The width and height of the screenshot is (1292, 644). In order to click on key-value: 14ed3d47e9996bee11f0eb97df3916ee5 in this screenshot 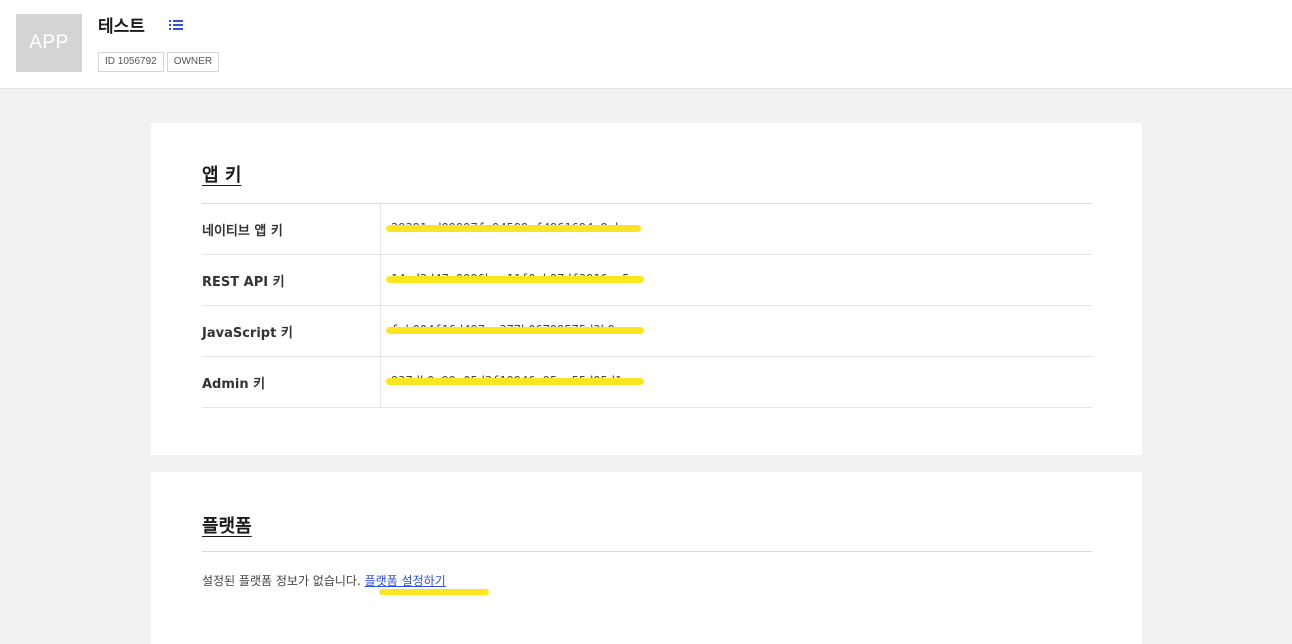, I will do `click(736, 280)`.